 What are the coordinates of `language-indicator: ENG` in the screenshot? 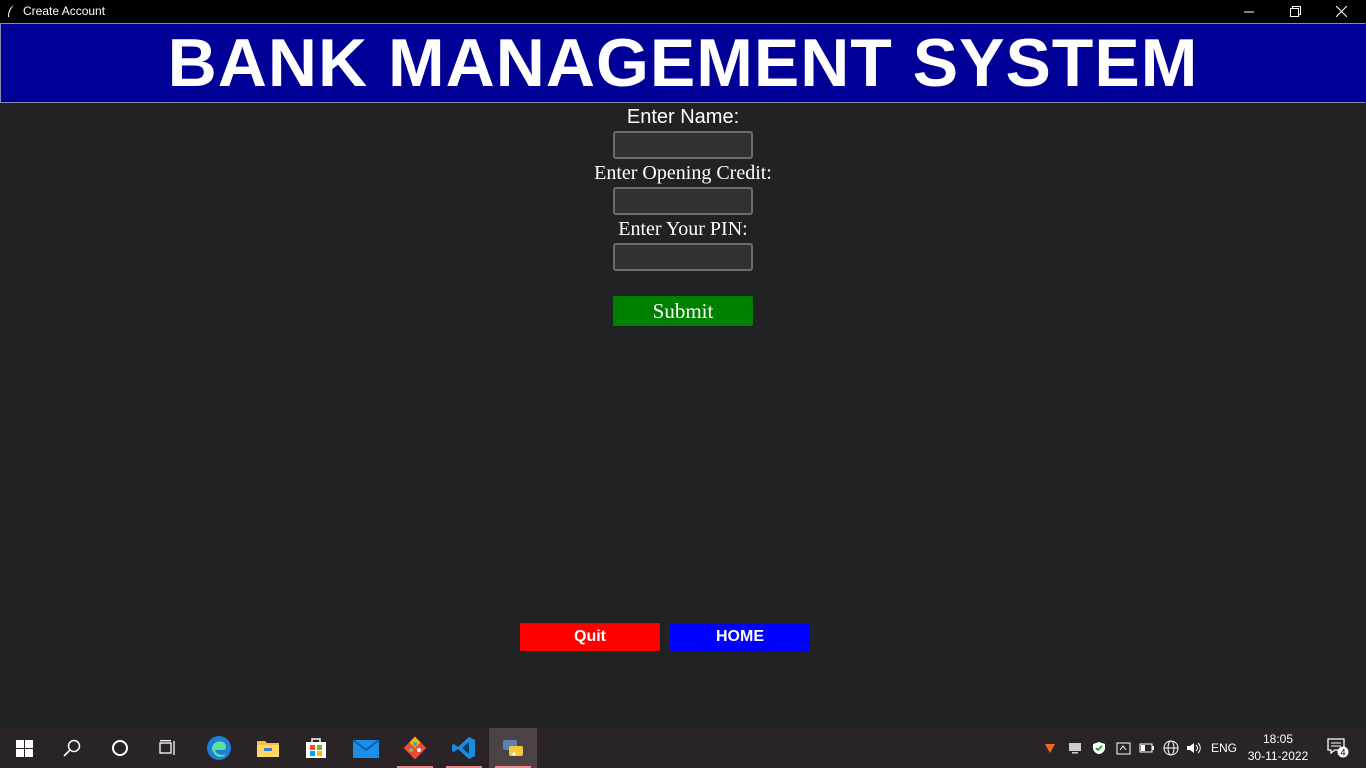 It's located at (1224, 748).